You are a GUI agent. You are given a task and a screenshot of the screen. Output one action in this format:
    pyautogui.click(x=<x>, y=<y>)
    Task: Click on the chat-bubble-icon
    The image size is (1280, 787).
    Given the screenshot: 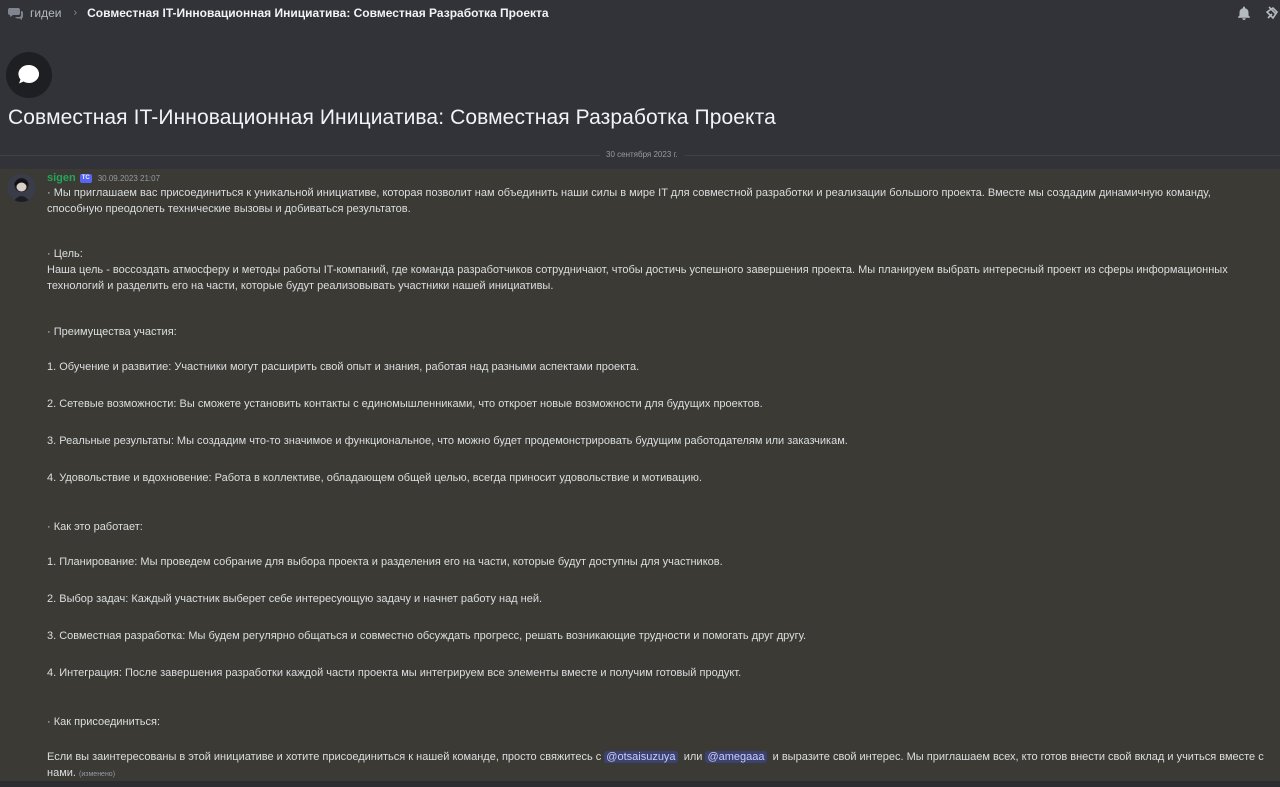 What is the action you would take?
    pyautogui.click(x=29, y=74)
    